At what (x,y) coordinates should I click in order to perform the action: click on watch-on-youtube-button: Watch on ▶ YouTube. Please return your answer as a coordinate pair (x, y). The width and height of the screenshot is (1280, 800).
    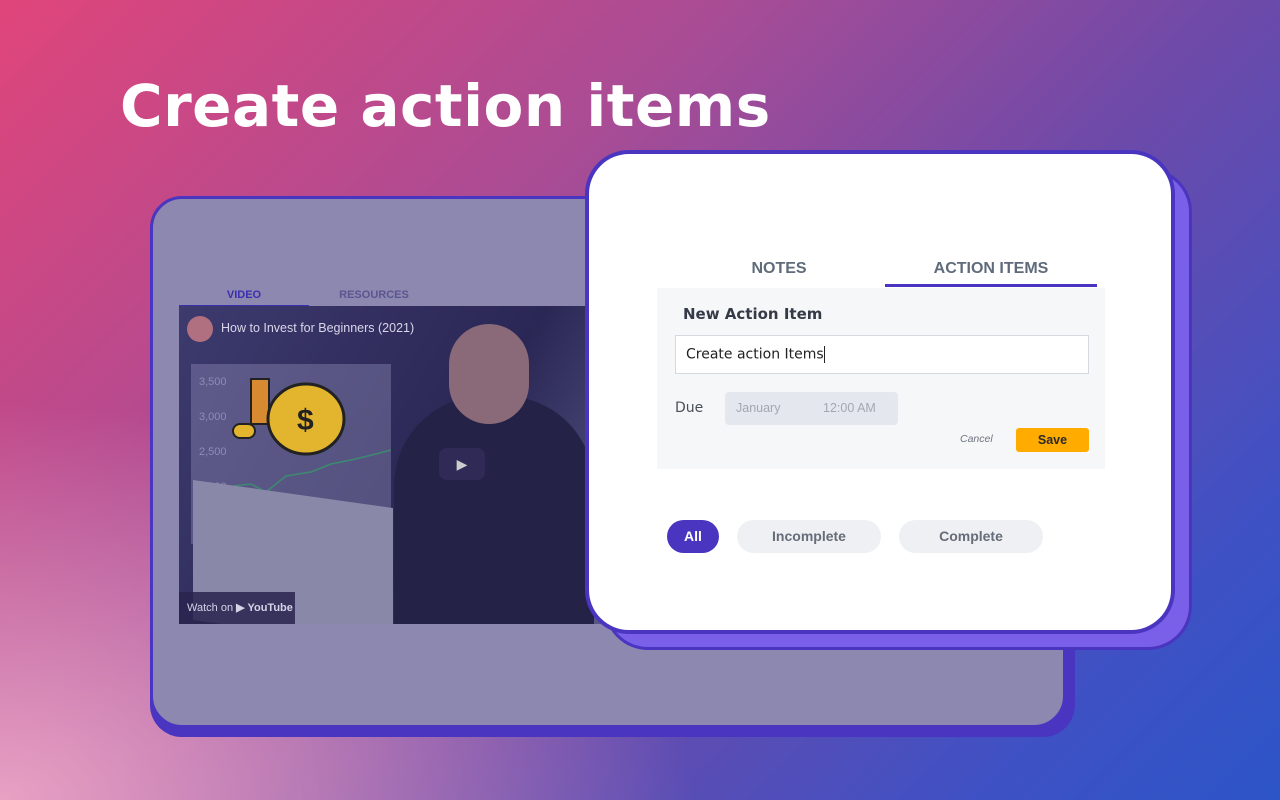
    Looking at the image, I should click on (237, 608).